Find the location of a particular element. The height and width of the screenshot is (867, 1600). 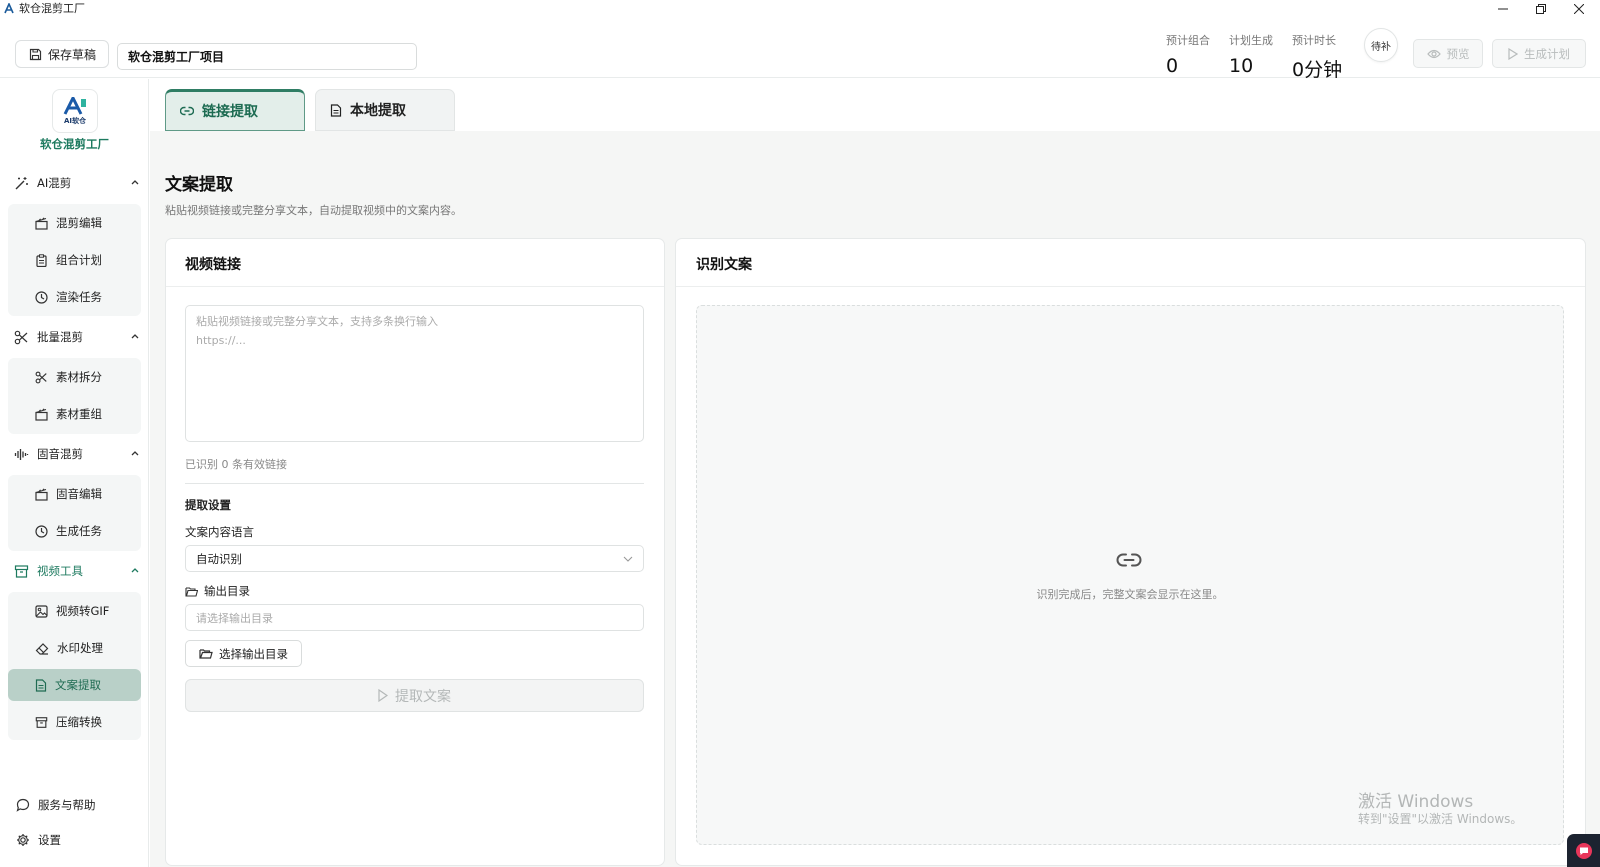

settings-button: 设置 is located at coordinates (38, 840).